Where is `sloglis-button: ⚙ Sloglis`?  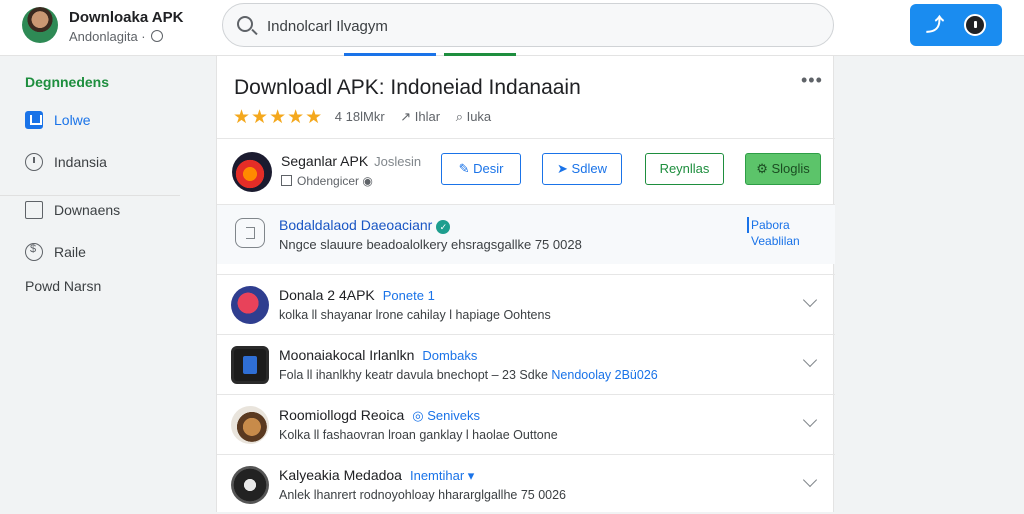 sloglis-button: ⚙ Sloglis is located at coordinates (783, 169).